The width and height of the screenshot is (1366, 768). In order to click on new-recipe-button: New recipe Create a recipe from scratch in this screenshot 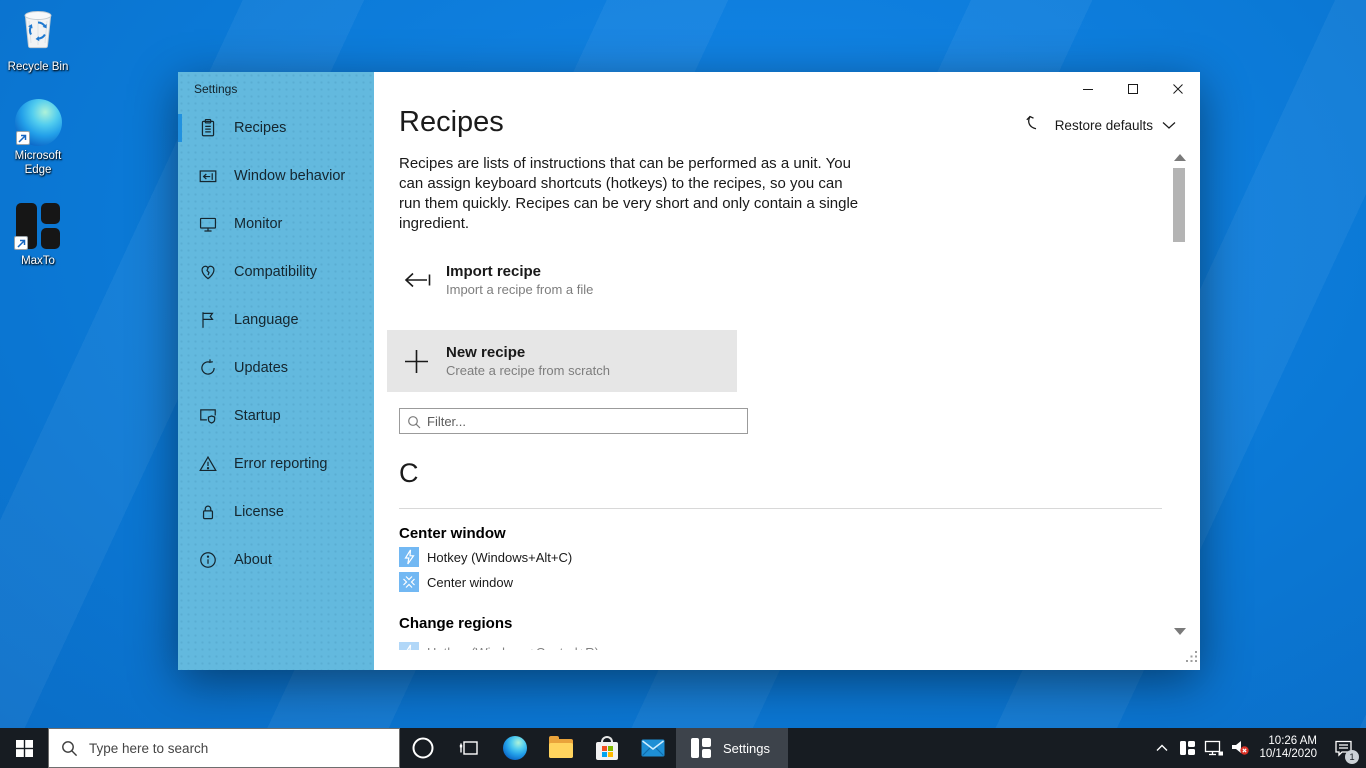, I will do `click(562, 361)`.